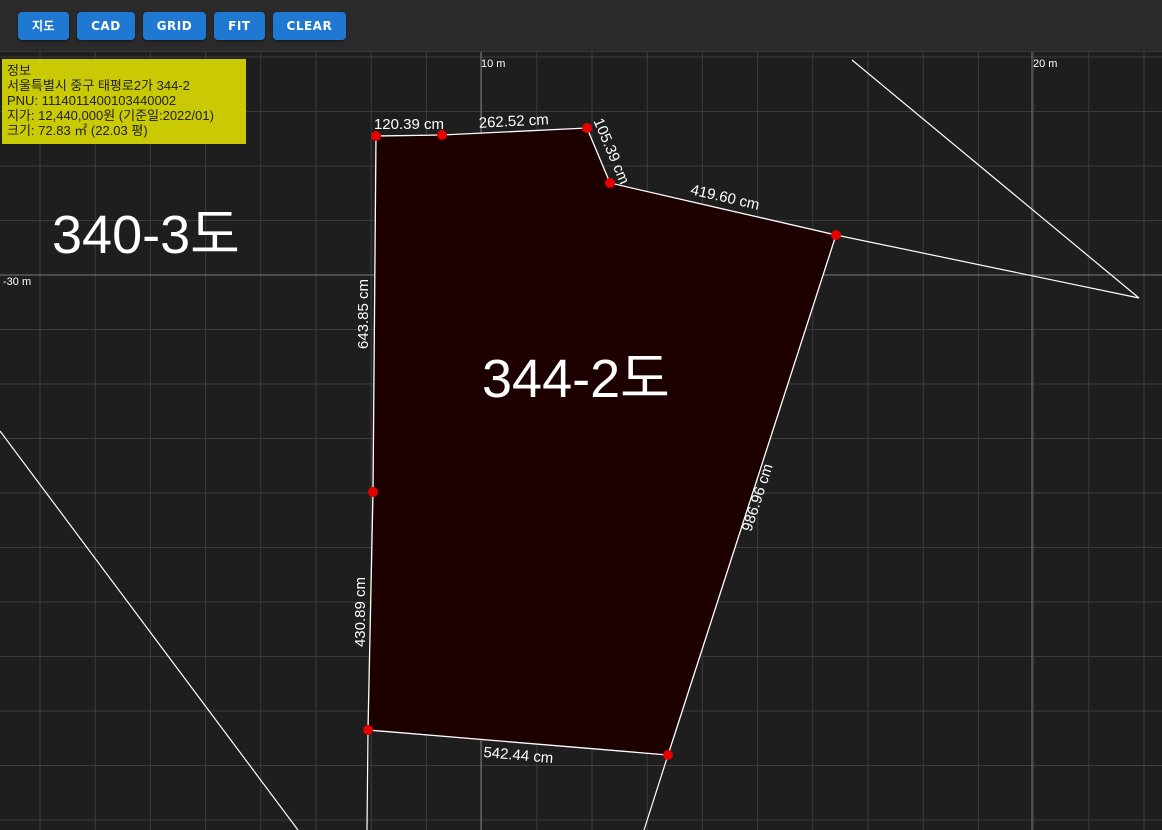  I want to click on y-axis-label-minus-30m: -30 m, so click(17, 282).